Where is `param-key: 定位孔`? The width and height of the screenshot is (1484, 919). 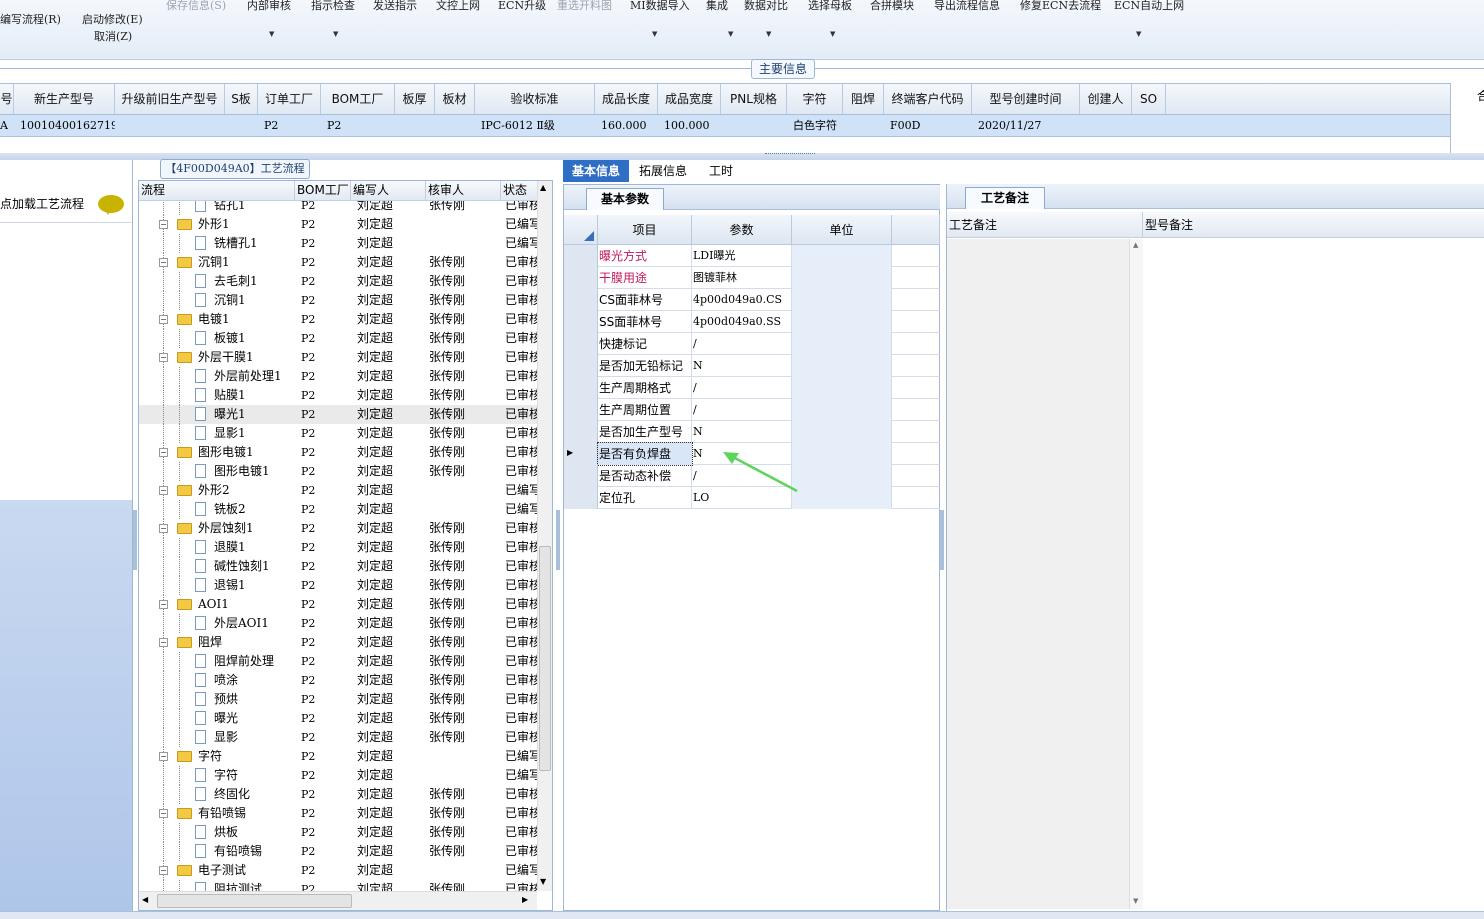 param-key: 定位孔 is located at coordinates (645, 498).